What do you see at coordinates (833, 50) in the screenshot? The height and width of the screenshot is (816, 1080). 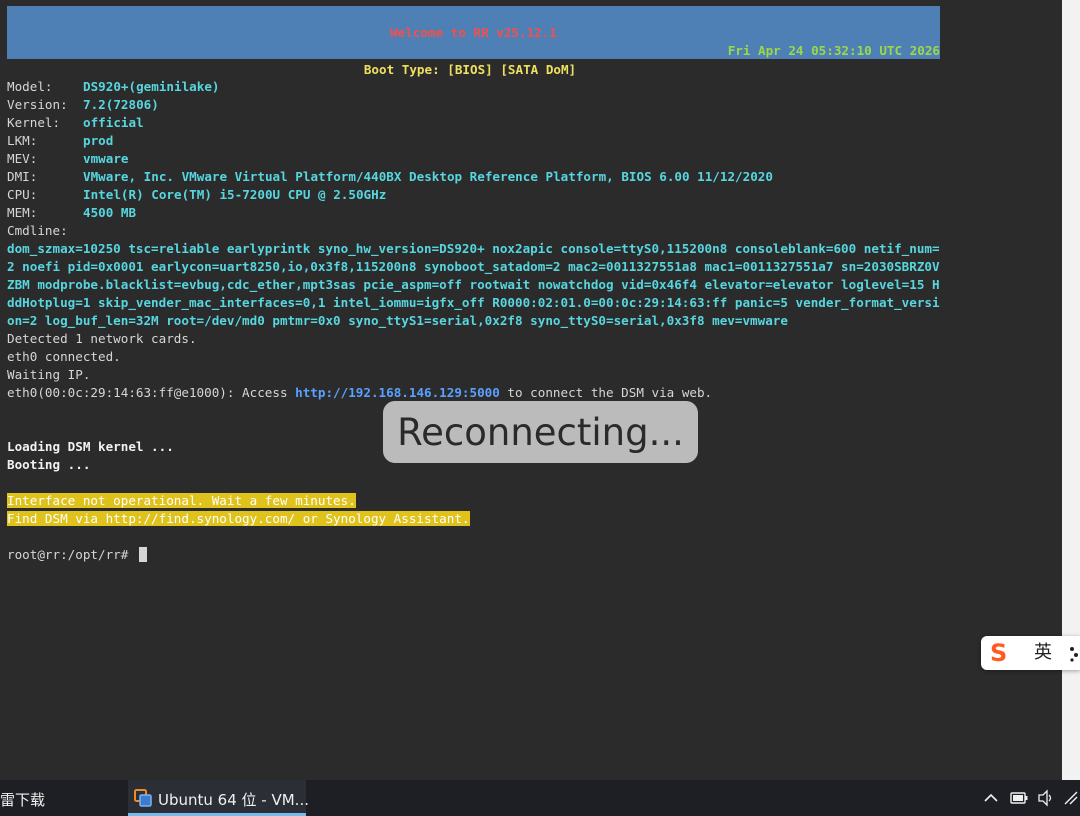 I see `banner-datetime: Fri Apr 24 05:32:10 UTC 2026` at bounding box center [833, 50].